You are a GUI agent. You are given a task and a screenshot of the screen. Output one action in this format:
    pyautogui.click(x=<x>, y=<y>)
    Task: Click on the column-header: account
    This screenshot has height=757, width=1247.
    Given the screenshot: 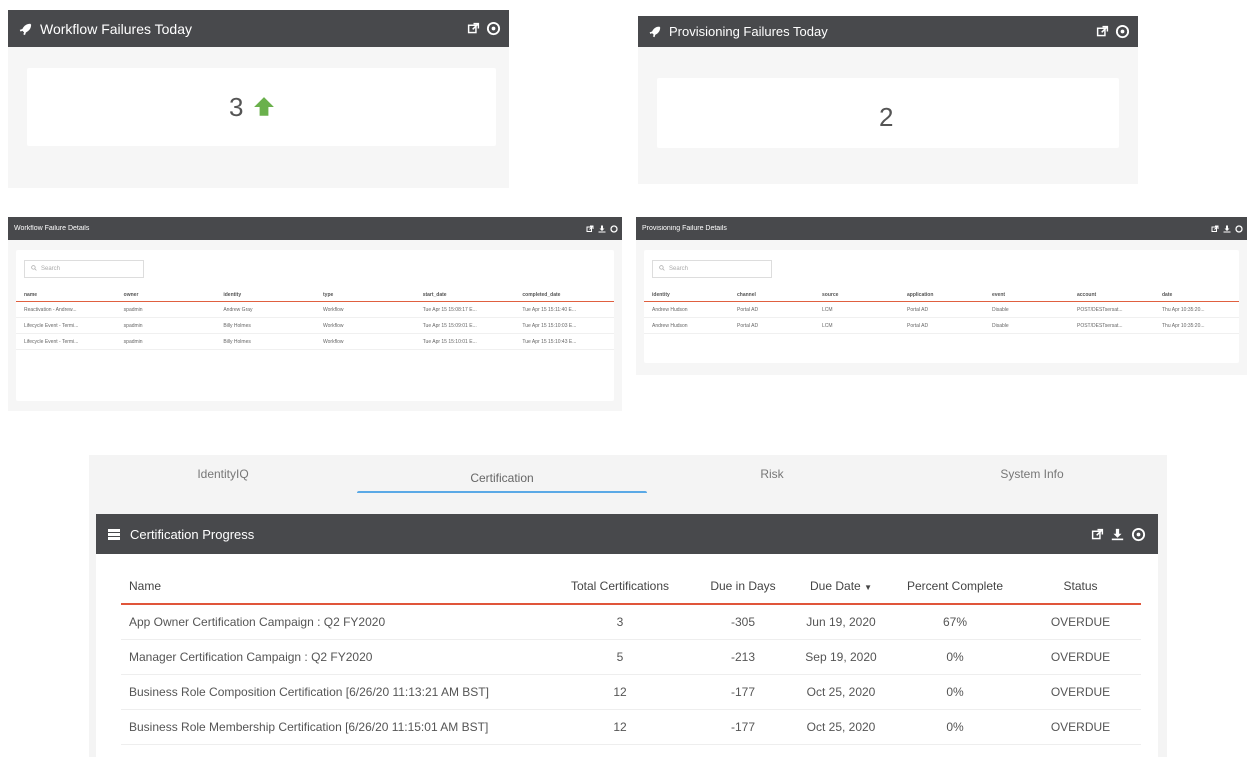 What is the action you would take?
    pyautogui.click(x=1111, y=295)
    